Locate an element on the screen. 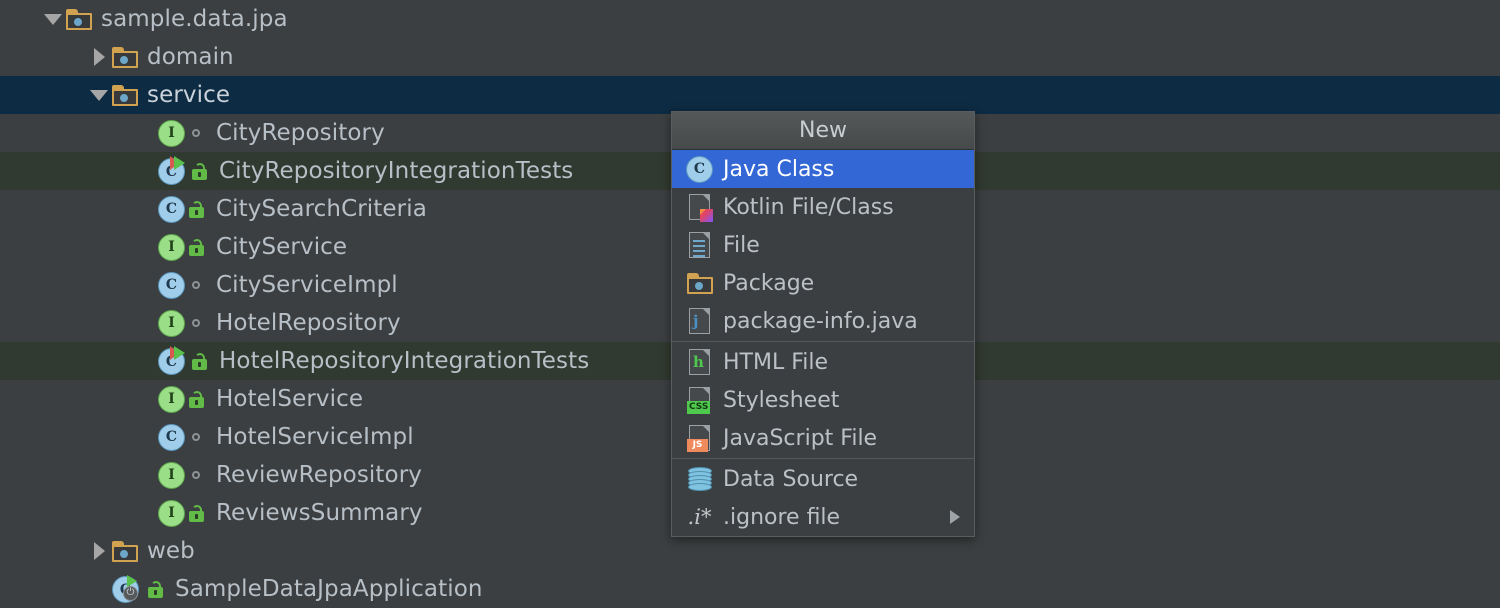 This screenshot has width=1500, height=608. tree-item-icon: C⏻ is located at coordinates (128, 589).